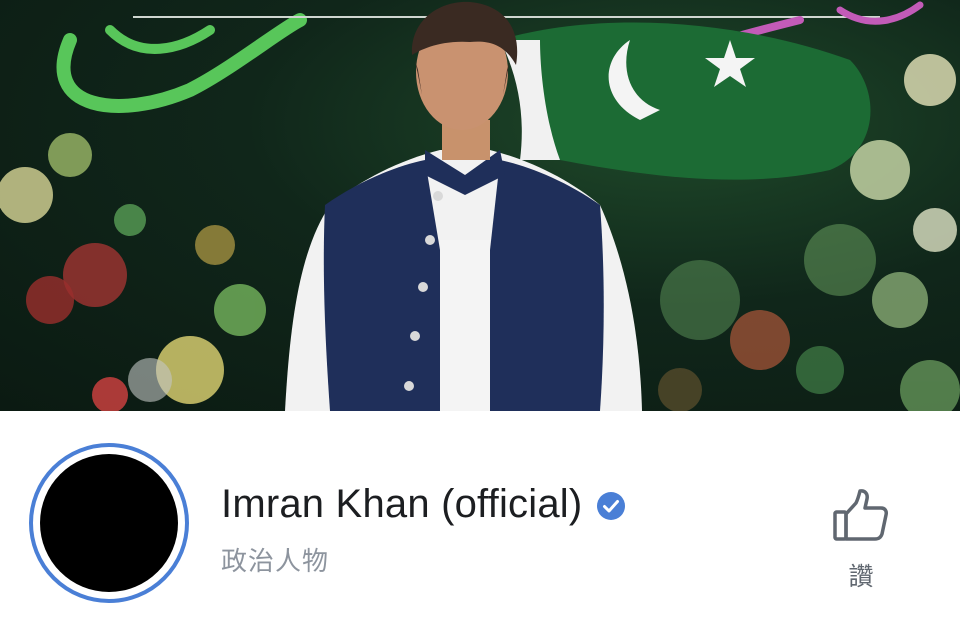 This screenshot has width=960, height=627. I want to click on thumbs-up-icon, so click(861, 516).